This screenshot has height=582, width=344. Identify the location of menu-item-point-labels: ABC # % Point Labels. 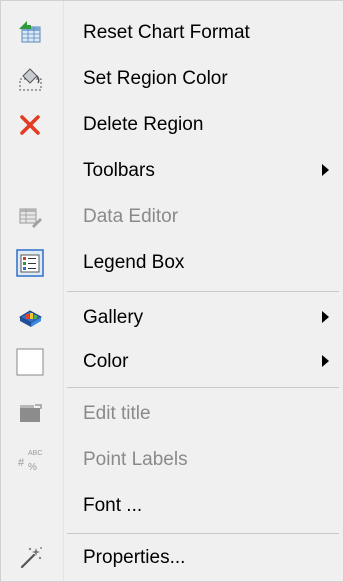
(172, 460).